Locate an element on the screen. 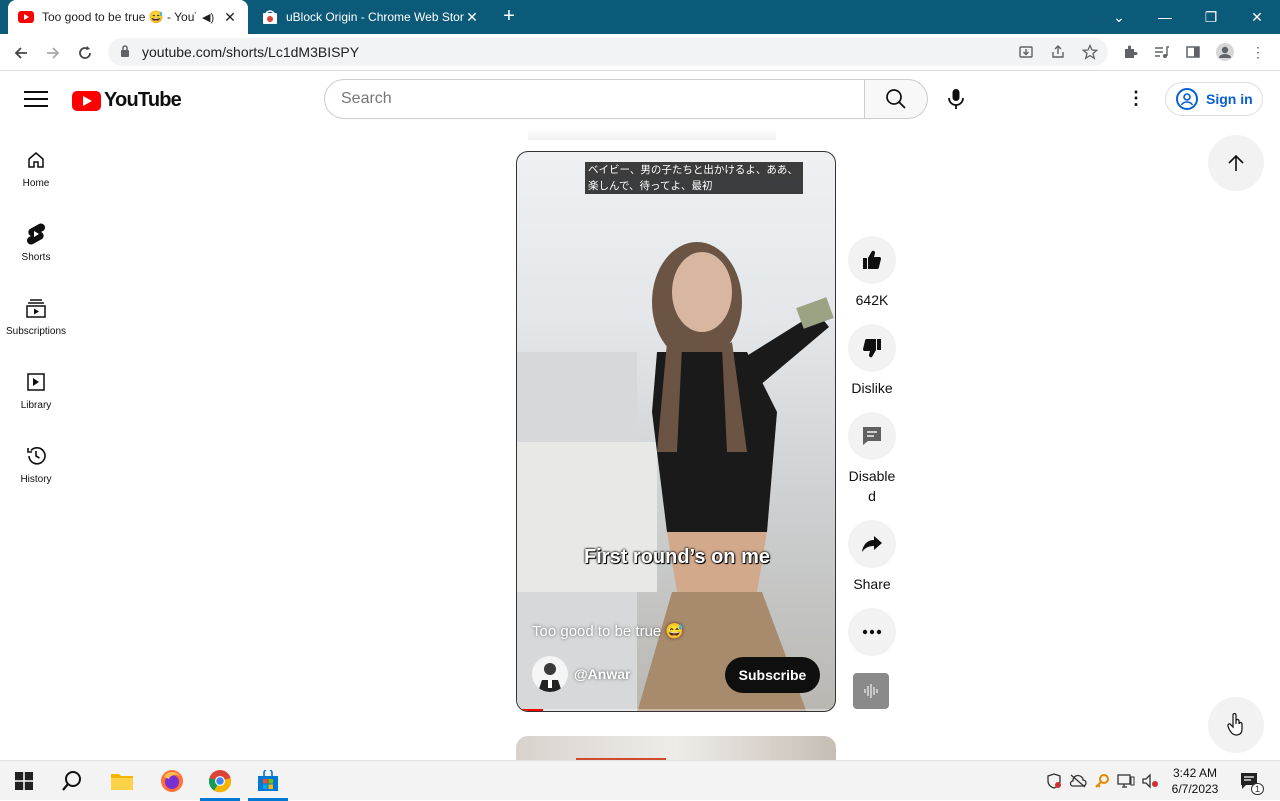 The height and width of the screenshot is (801, 1280). sidebar-item-library: Library is located at coordinates (36, 387).